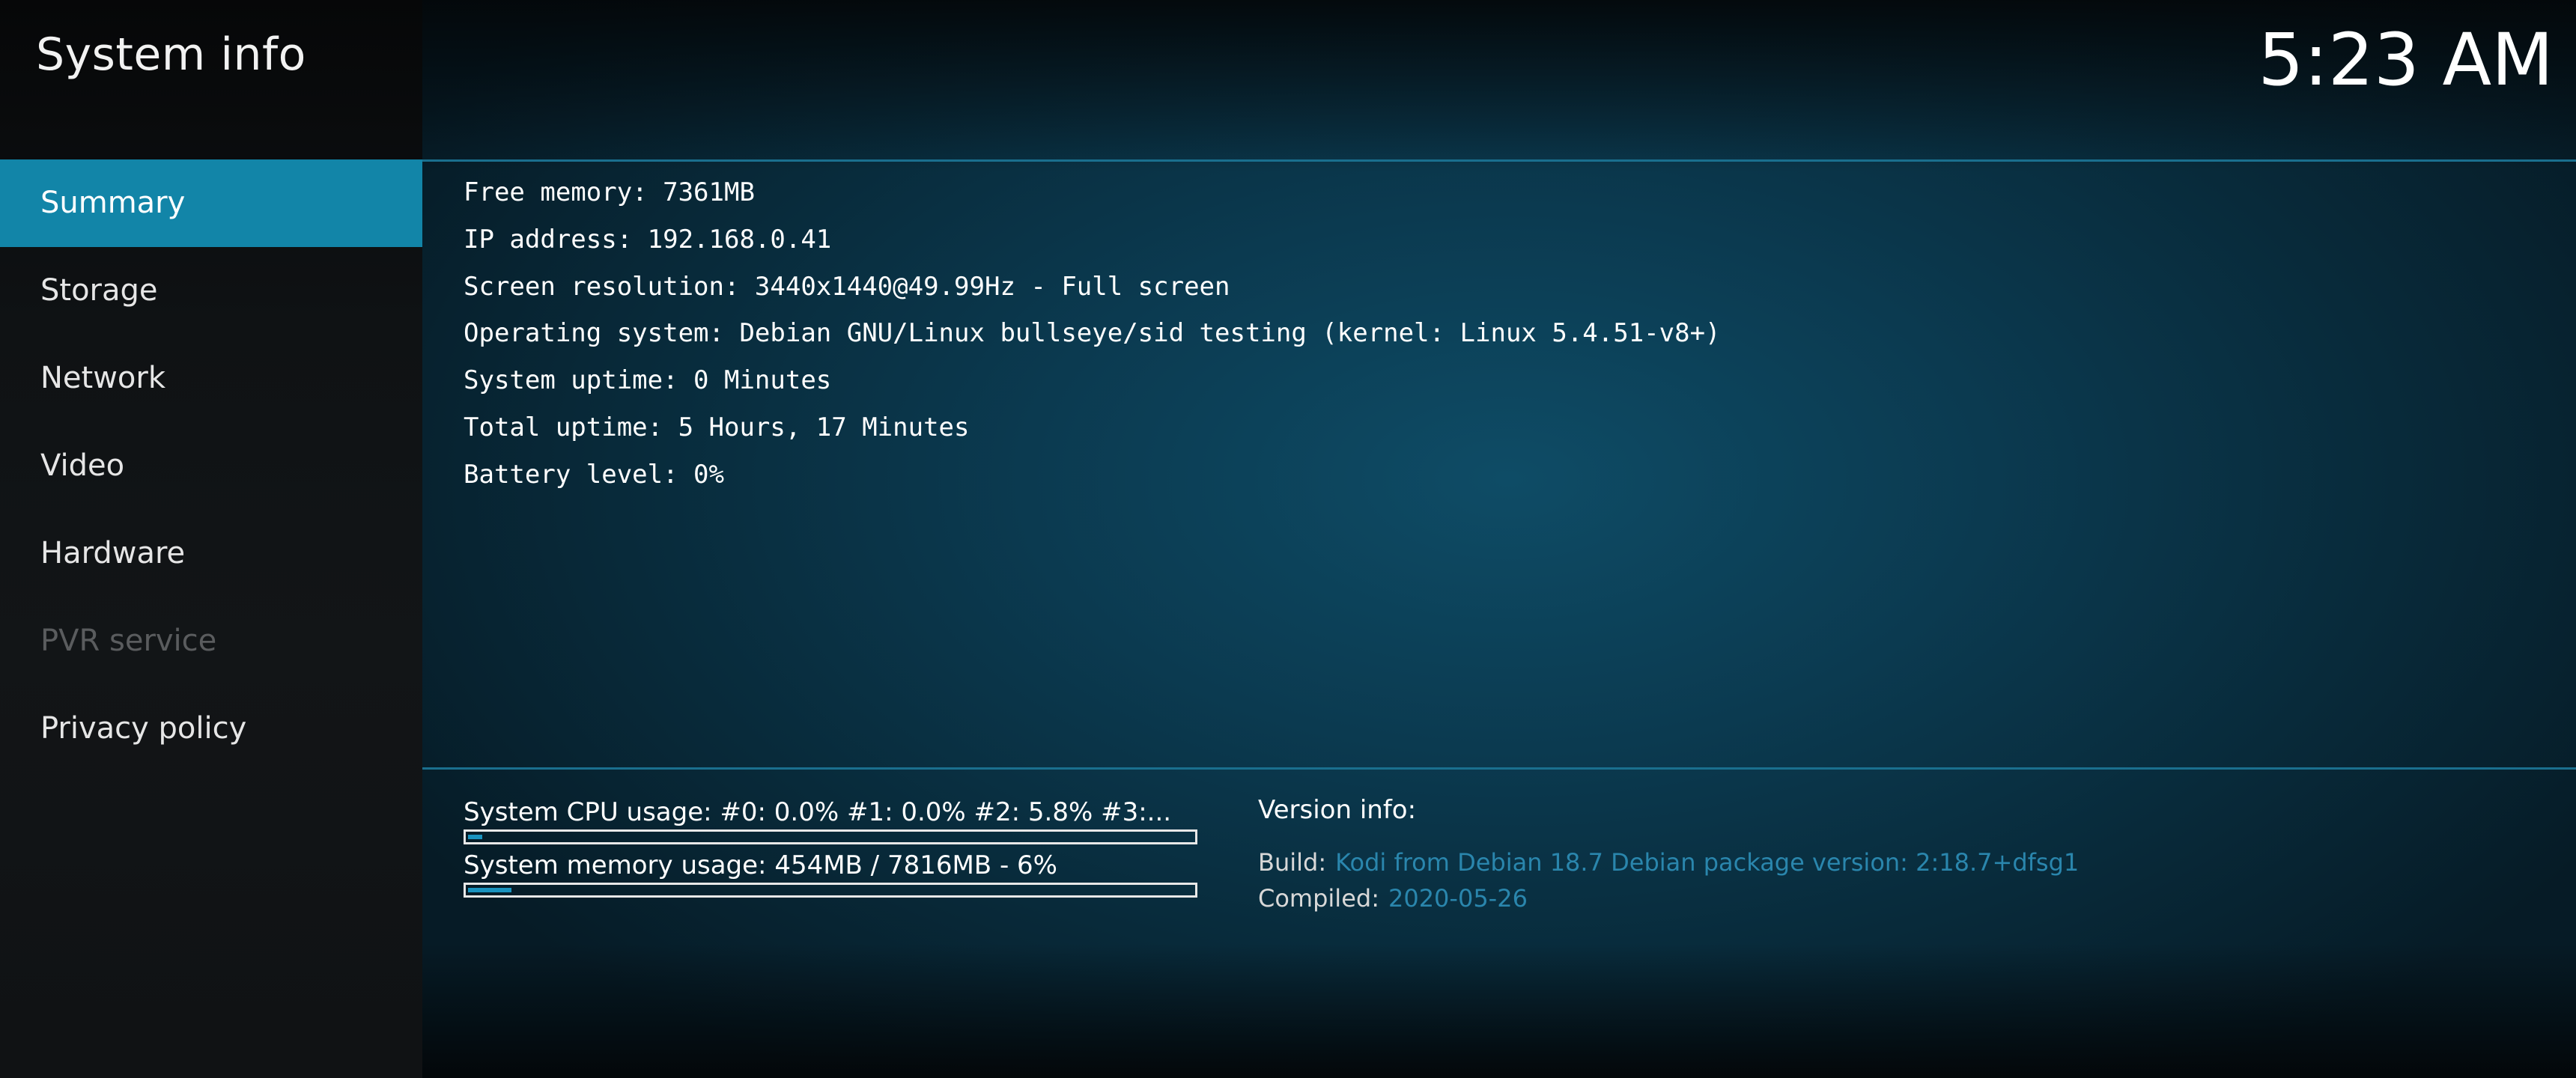 The image size is (2576, 1078). I want to click on memory-usage: System memory usage: 454MB / 7816MB - 6%, so click(830, 874).